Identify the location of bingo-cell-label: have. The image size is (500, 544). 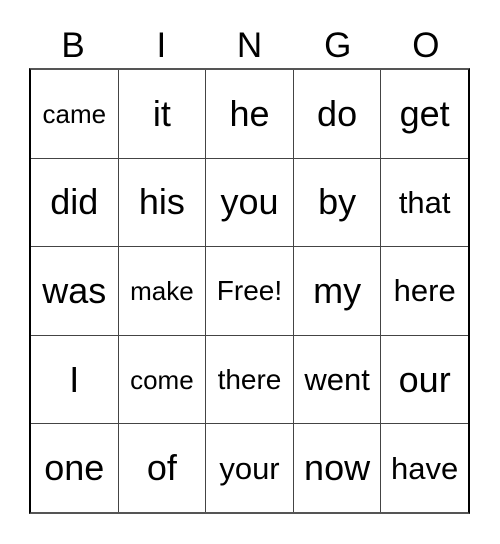
(425, 468).